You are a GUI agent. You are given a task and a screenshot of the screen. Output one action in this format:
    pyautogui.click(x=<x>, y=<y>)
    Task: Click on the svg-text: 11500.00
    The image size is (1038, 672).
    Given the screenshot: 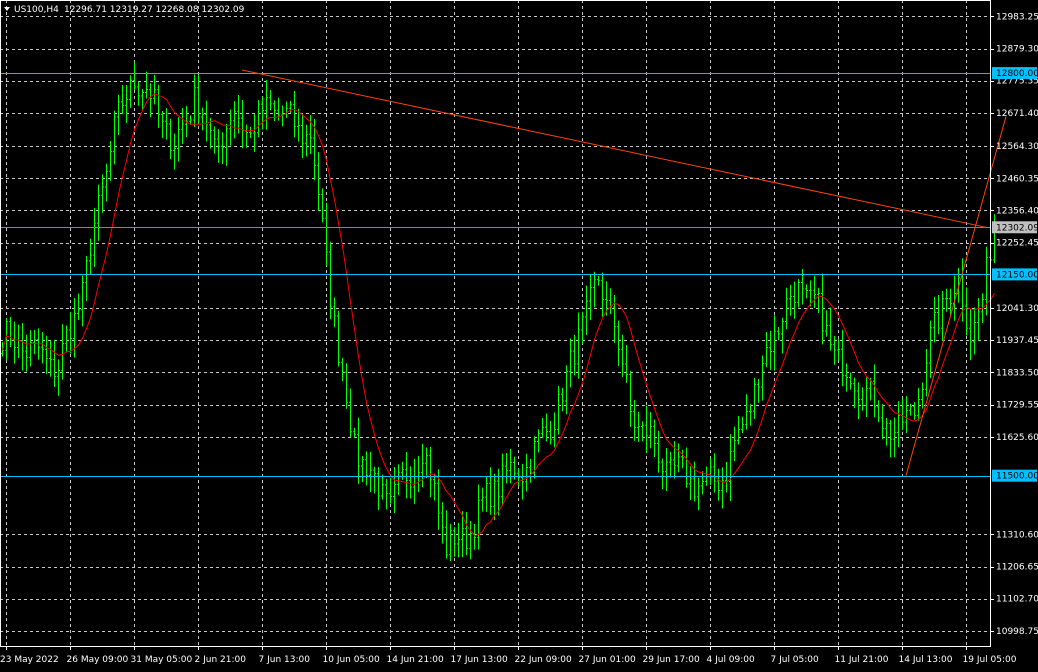 What is the action you would take?
    pyautogui.click(x=1017, y=477)
    